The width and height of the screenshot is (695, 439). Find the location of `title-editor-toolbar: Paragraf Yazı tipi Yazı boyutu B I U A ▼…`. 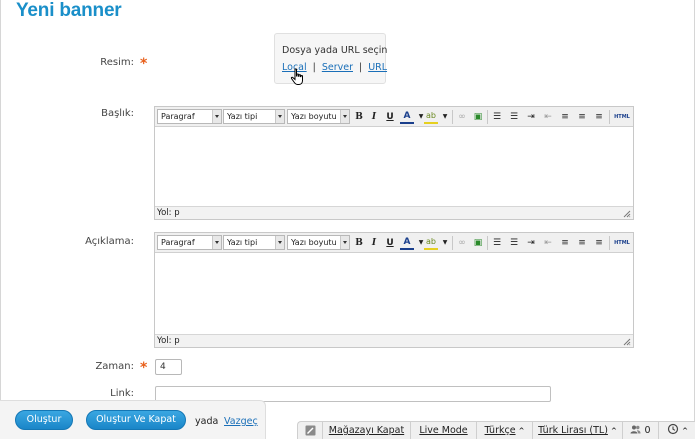

title-editor-toolbar: Paragraf Yazı tipi Yazı boyutu B I U A ▼… is located at coordinates (394, 117).